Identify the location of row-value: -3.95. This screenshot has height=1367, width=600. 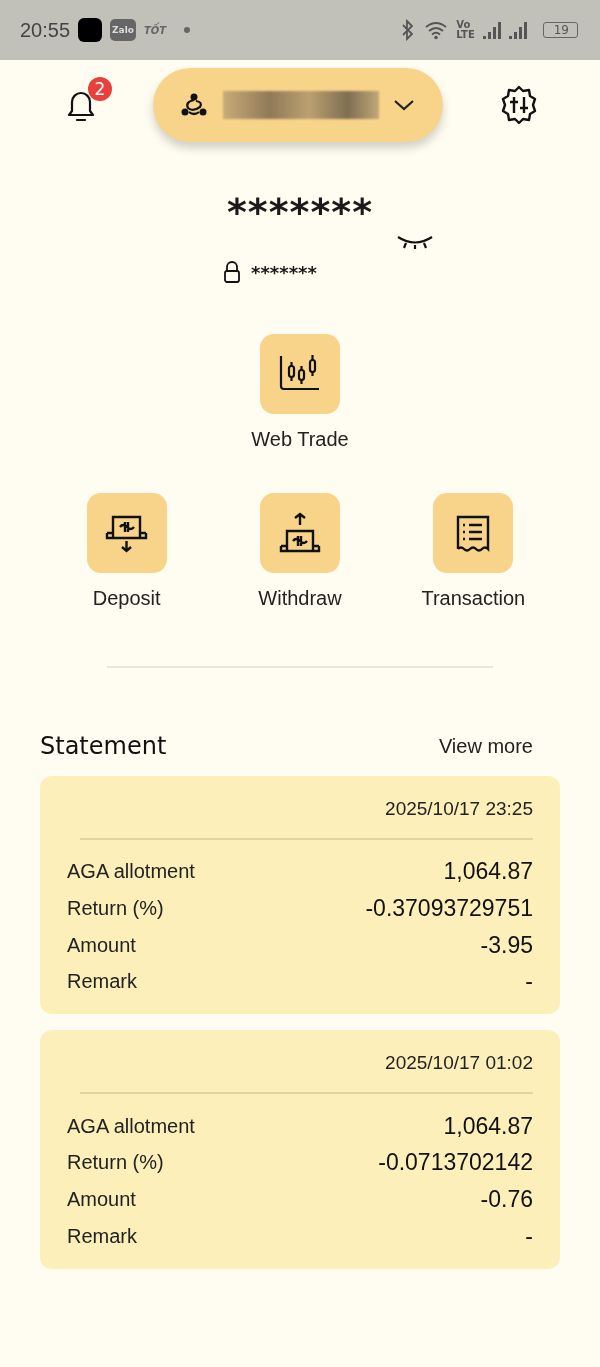
(506, 945).